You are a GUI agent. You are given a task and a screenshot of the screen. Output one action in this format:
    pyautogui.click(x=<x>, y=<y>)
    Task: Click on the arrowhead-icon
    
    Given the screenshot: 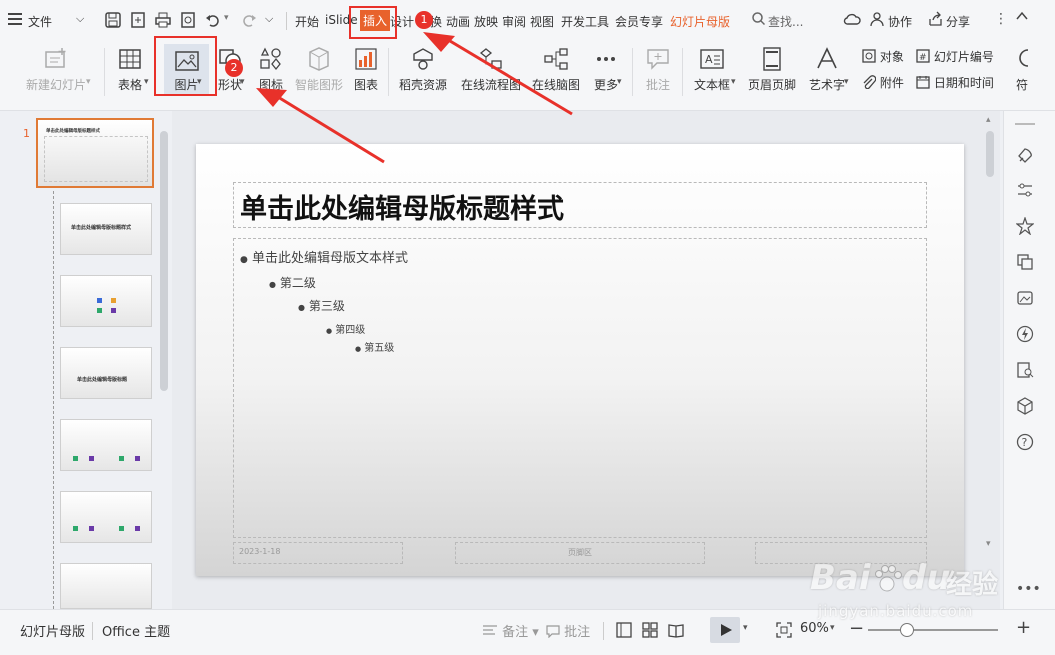 What is the action you would take?
    pyautogui.click(x=271, y=97)
    